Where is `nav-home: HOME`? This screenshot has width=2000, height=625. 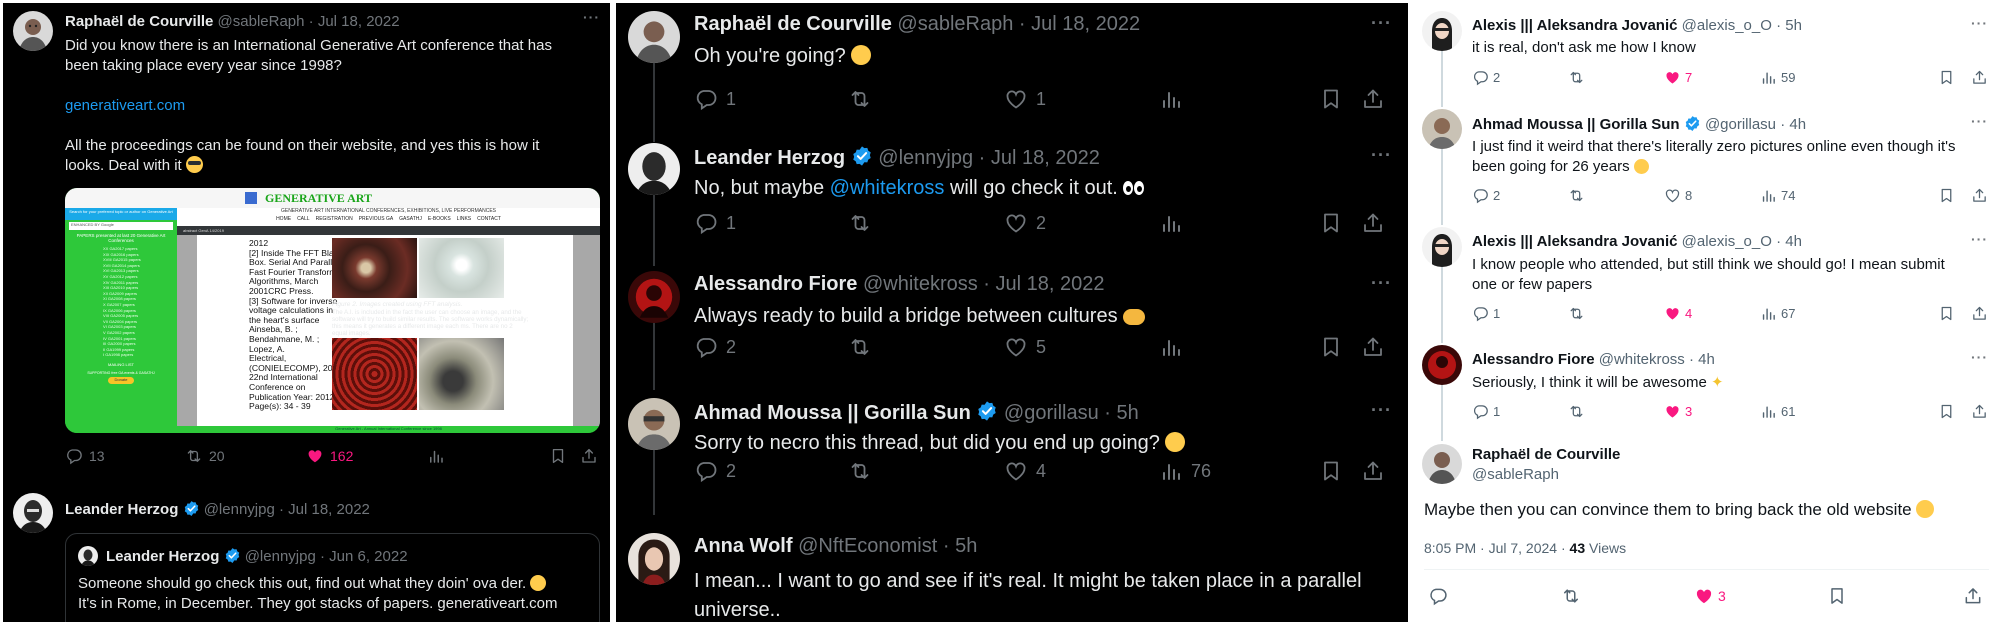 nav-home: HOME is located at coordinates (283, 221).